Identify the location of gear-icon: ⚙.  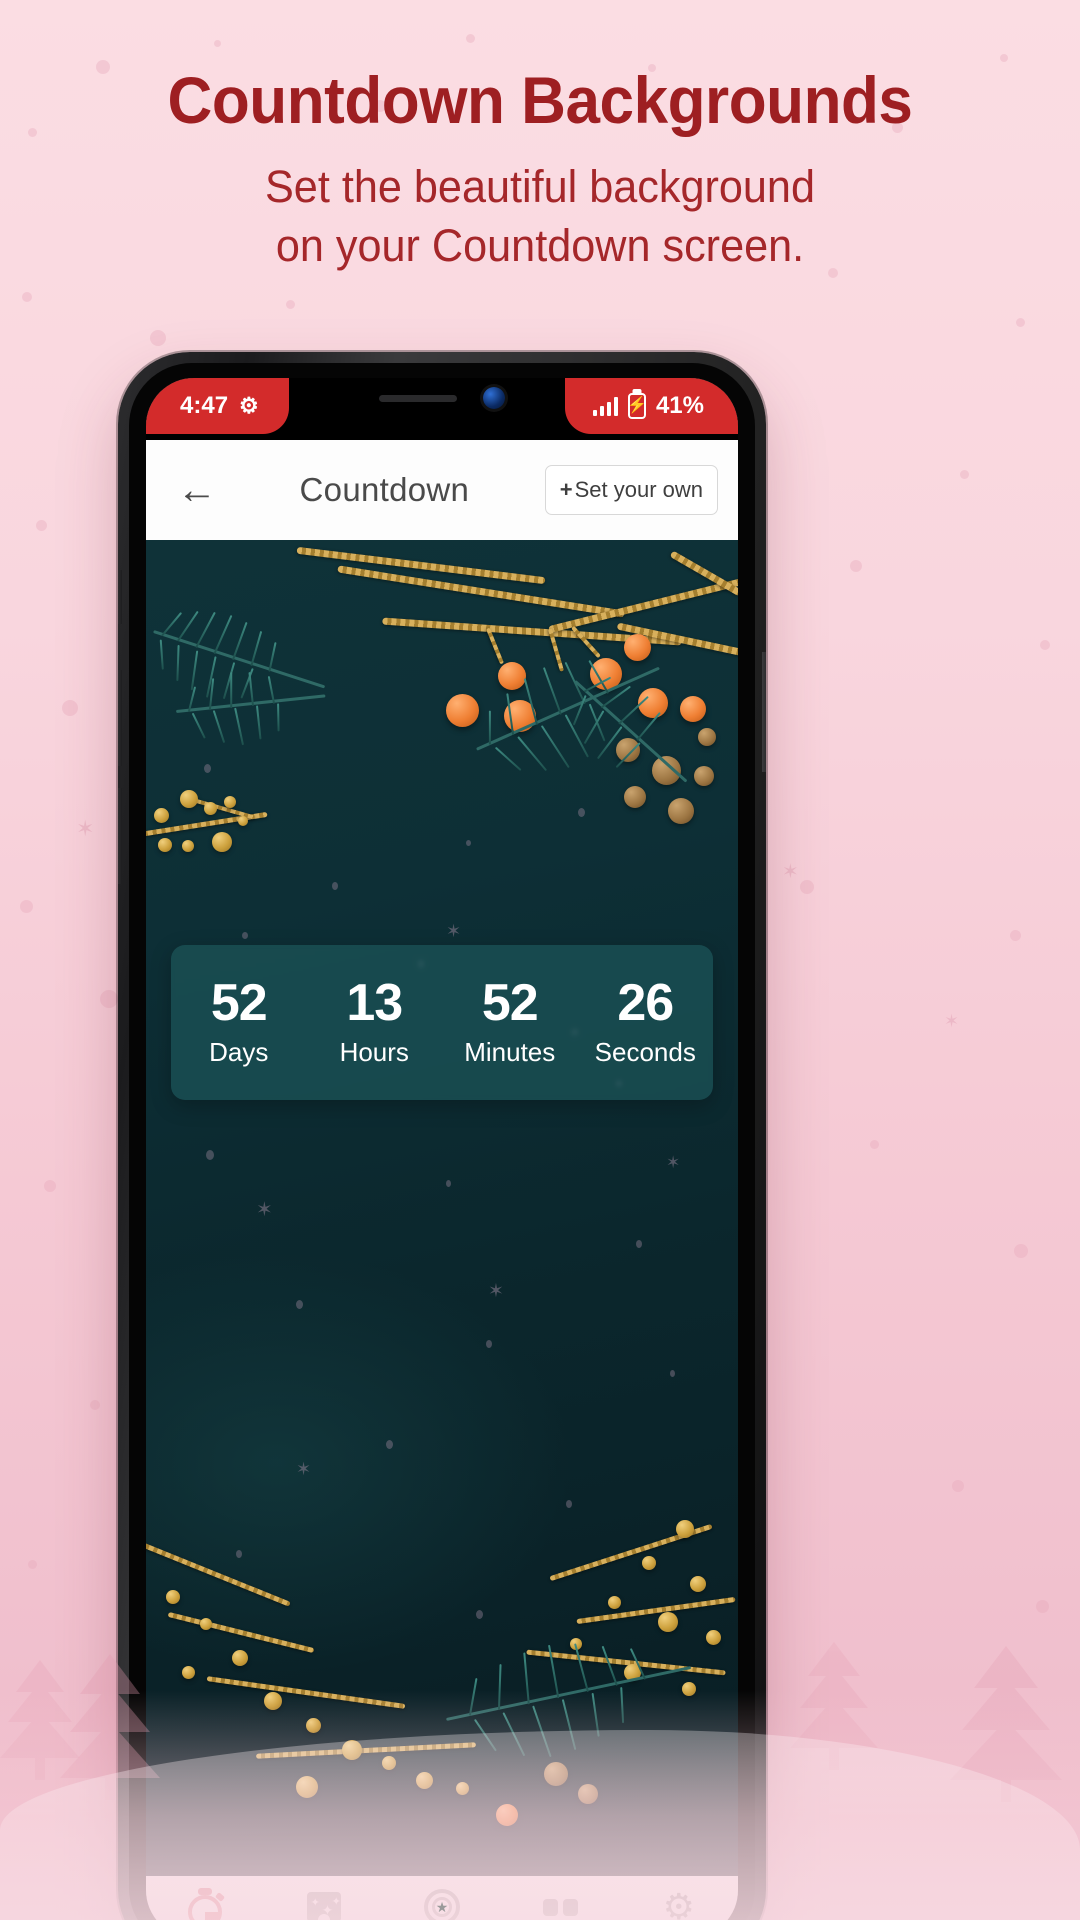
(249, 405).